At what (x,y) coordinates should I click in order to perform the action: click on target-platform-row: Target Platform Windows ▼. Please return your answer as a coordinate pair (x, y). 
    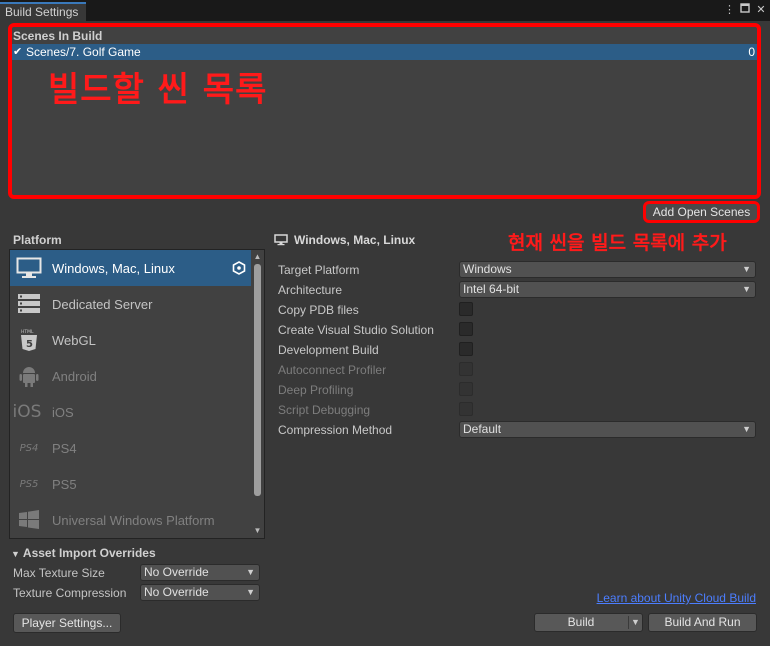
    Looking at the image, I should click on (518, 270).